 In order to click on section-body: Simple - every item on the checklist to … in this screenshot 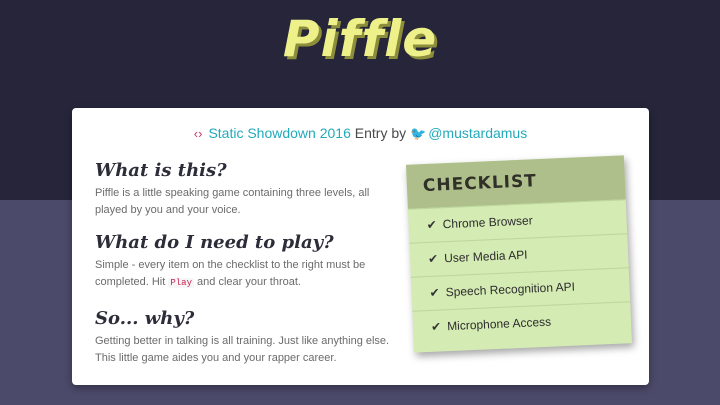, I will do `click(245, 274)`.